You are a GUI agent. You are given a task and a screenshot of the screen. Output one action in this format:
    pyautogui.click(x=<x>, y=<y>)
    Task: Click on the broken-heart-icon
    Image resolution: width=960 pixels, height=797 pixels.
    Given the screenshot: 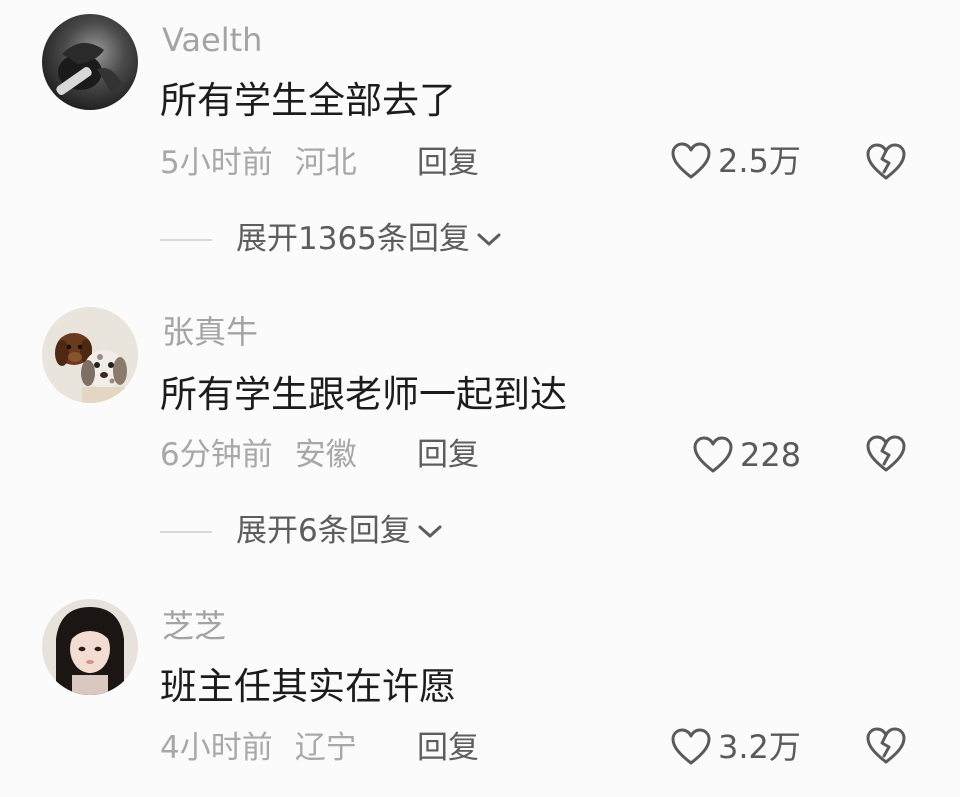 What is the action you would take?
    pyautogui.click(x=886, y=745)
    